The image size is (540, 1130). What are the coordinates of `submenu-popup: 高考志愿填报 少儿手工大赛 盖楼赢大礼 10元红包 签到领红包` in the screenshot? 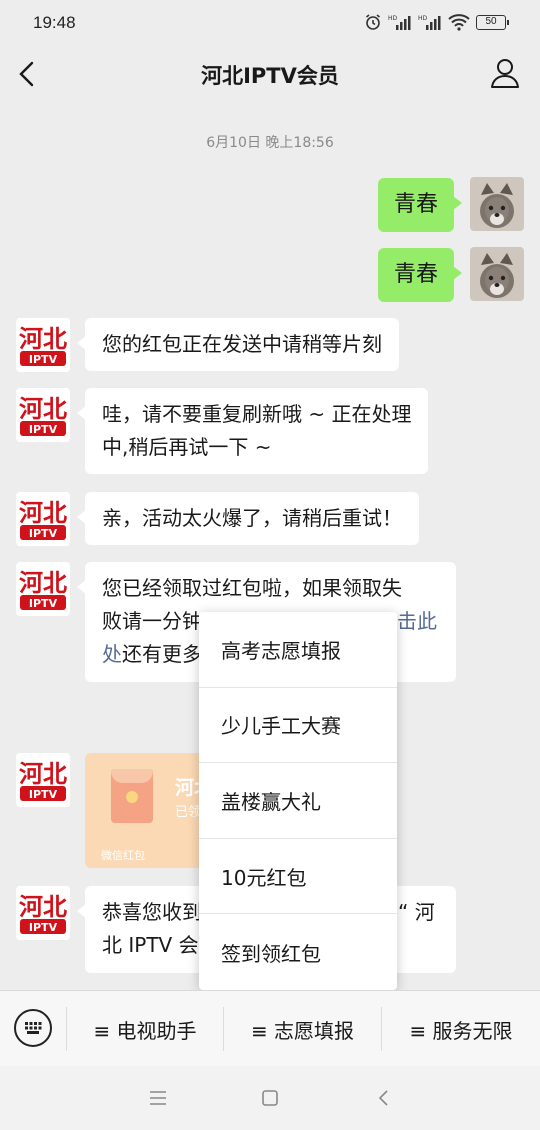 It's located at (298, 801).